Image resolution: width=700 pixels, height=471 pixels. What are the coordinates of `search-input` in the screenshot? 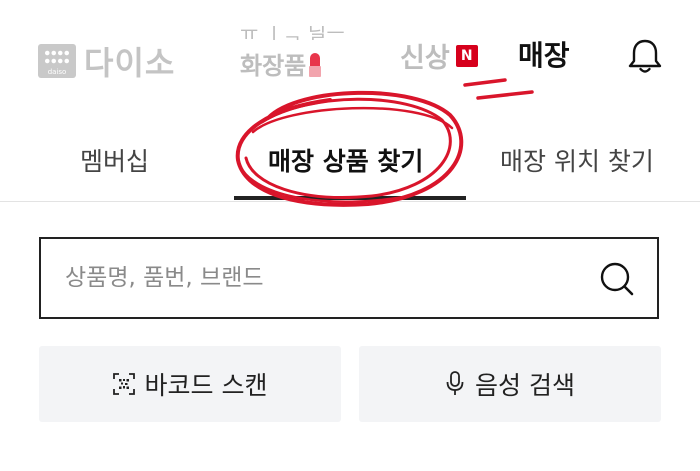 It's located at (325, 278).